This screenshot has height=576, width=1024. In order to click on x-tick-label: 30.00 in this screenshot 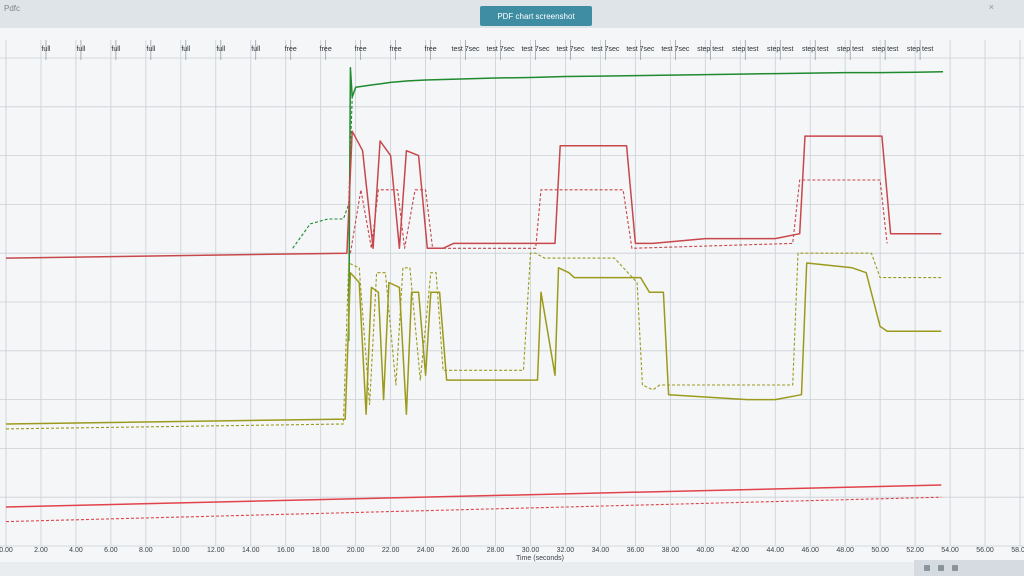, I will do `click(531, 550)`.